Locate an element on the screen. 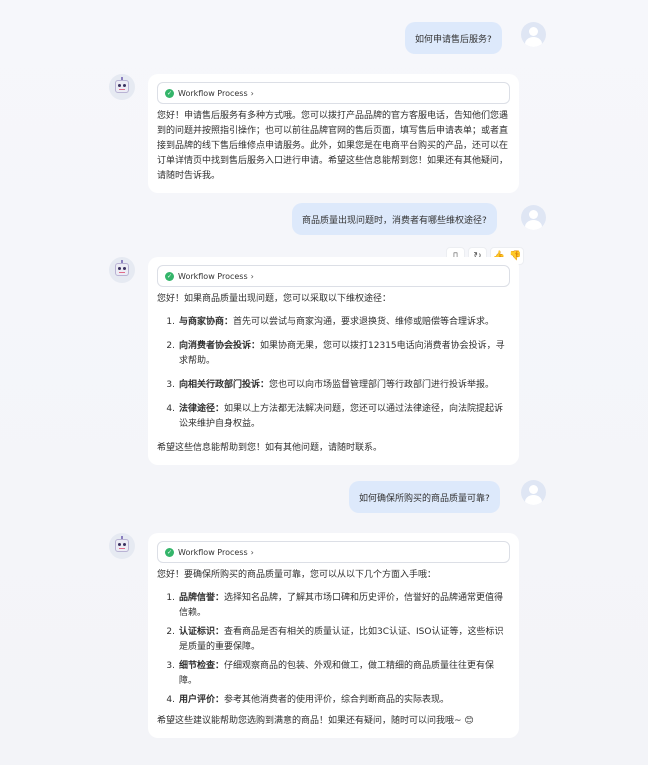 This screenshot has height=765, width=648. user-message-3: 如何确保所购买的商品质量可靠? is located at coordinates (424, 497).